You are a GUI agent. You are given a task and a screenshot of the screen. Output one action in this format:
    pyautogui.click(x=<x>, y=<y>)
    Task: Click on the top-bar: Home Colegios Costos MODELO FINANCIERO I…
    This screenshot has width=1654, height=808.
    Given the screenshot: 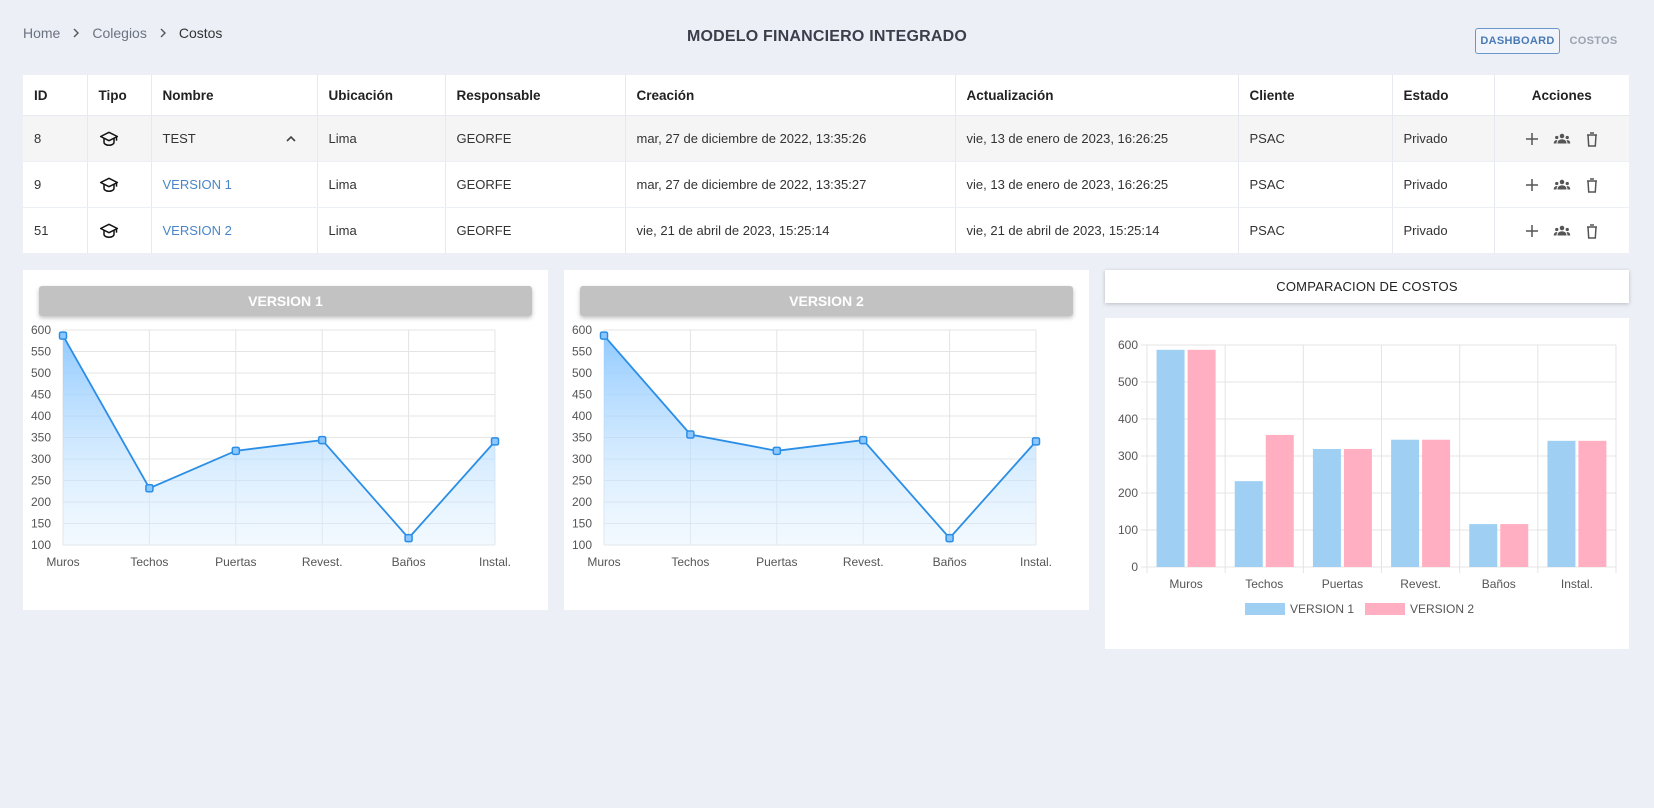 What is the action you would take?
    pyautogui.click(x=827, y=35)
    